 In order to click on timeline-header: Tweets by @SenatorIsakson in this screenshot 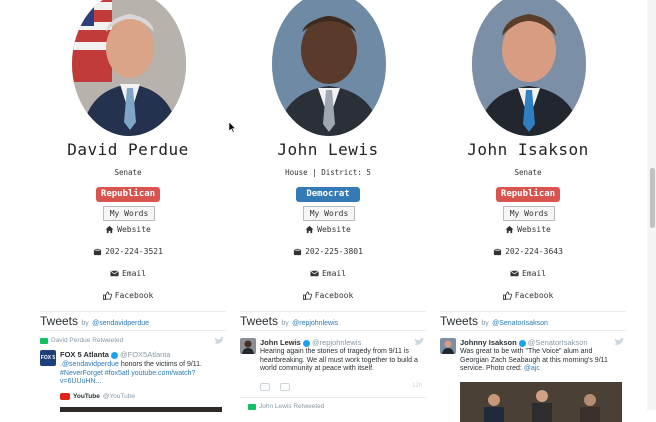, I will do `click(494, 321)`.